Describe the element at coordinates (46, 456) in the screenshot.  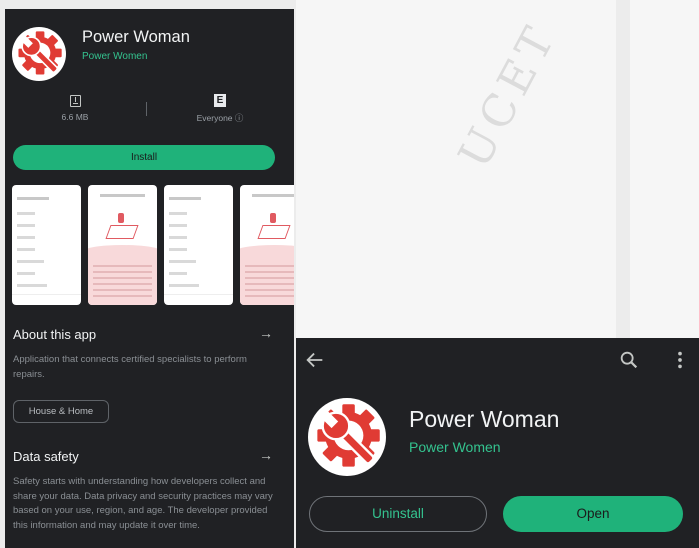
I see `data-safety-heading: Data safety` at that location.